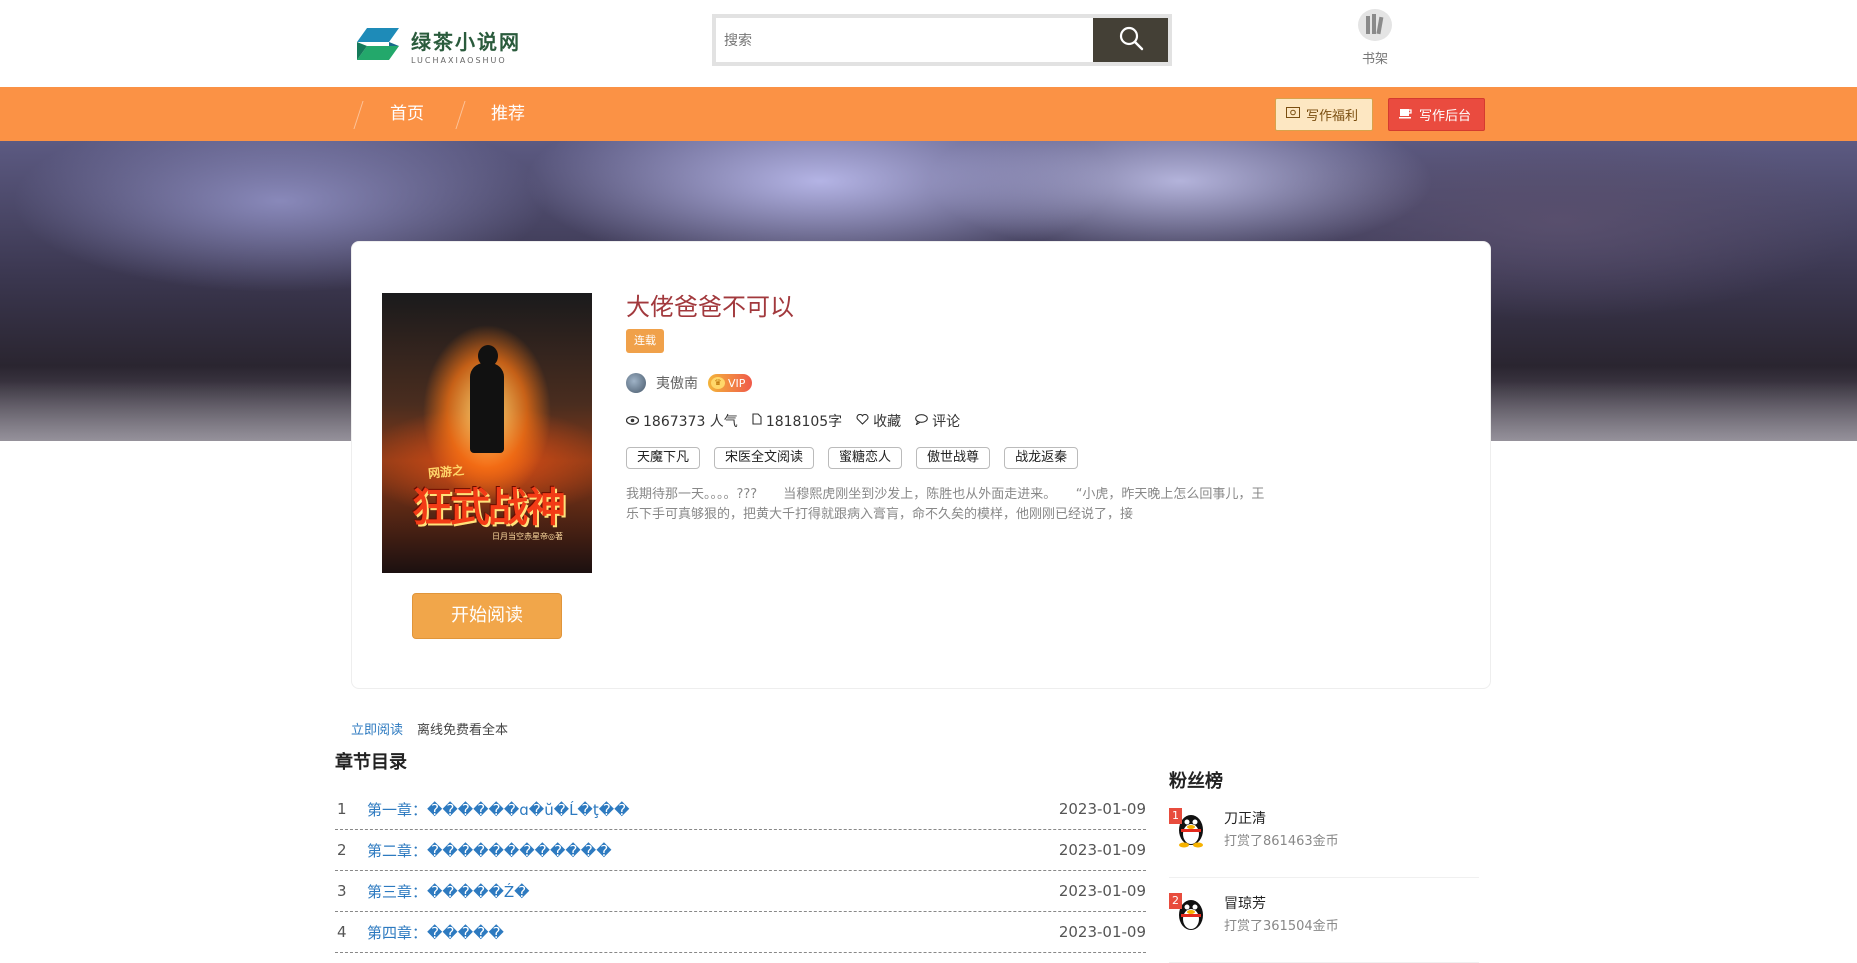 Image resolution: width=1857 pixels, height=963 pixels. Describe the element at coordinates (887, 422) in the screenshot. I see `favorite-label: 收藏` at that location.